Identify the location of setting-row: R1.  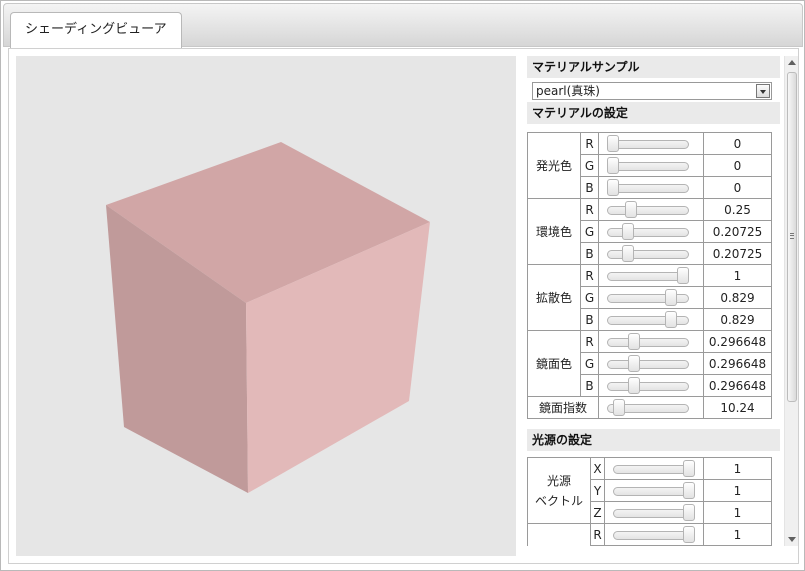
(649, 534).